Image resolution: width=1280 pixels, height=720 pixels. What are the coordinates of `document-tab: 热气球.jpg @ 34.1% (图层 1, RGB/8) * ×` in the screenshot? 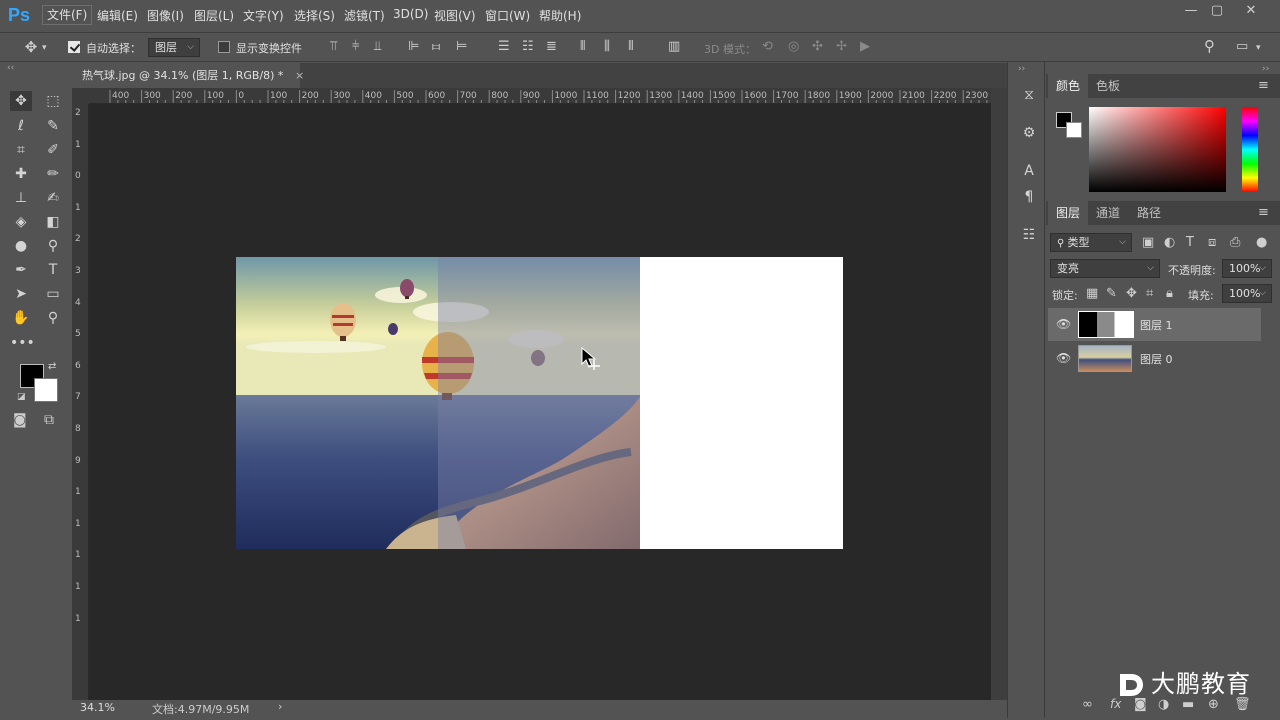 It's located at (188, 75).